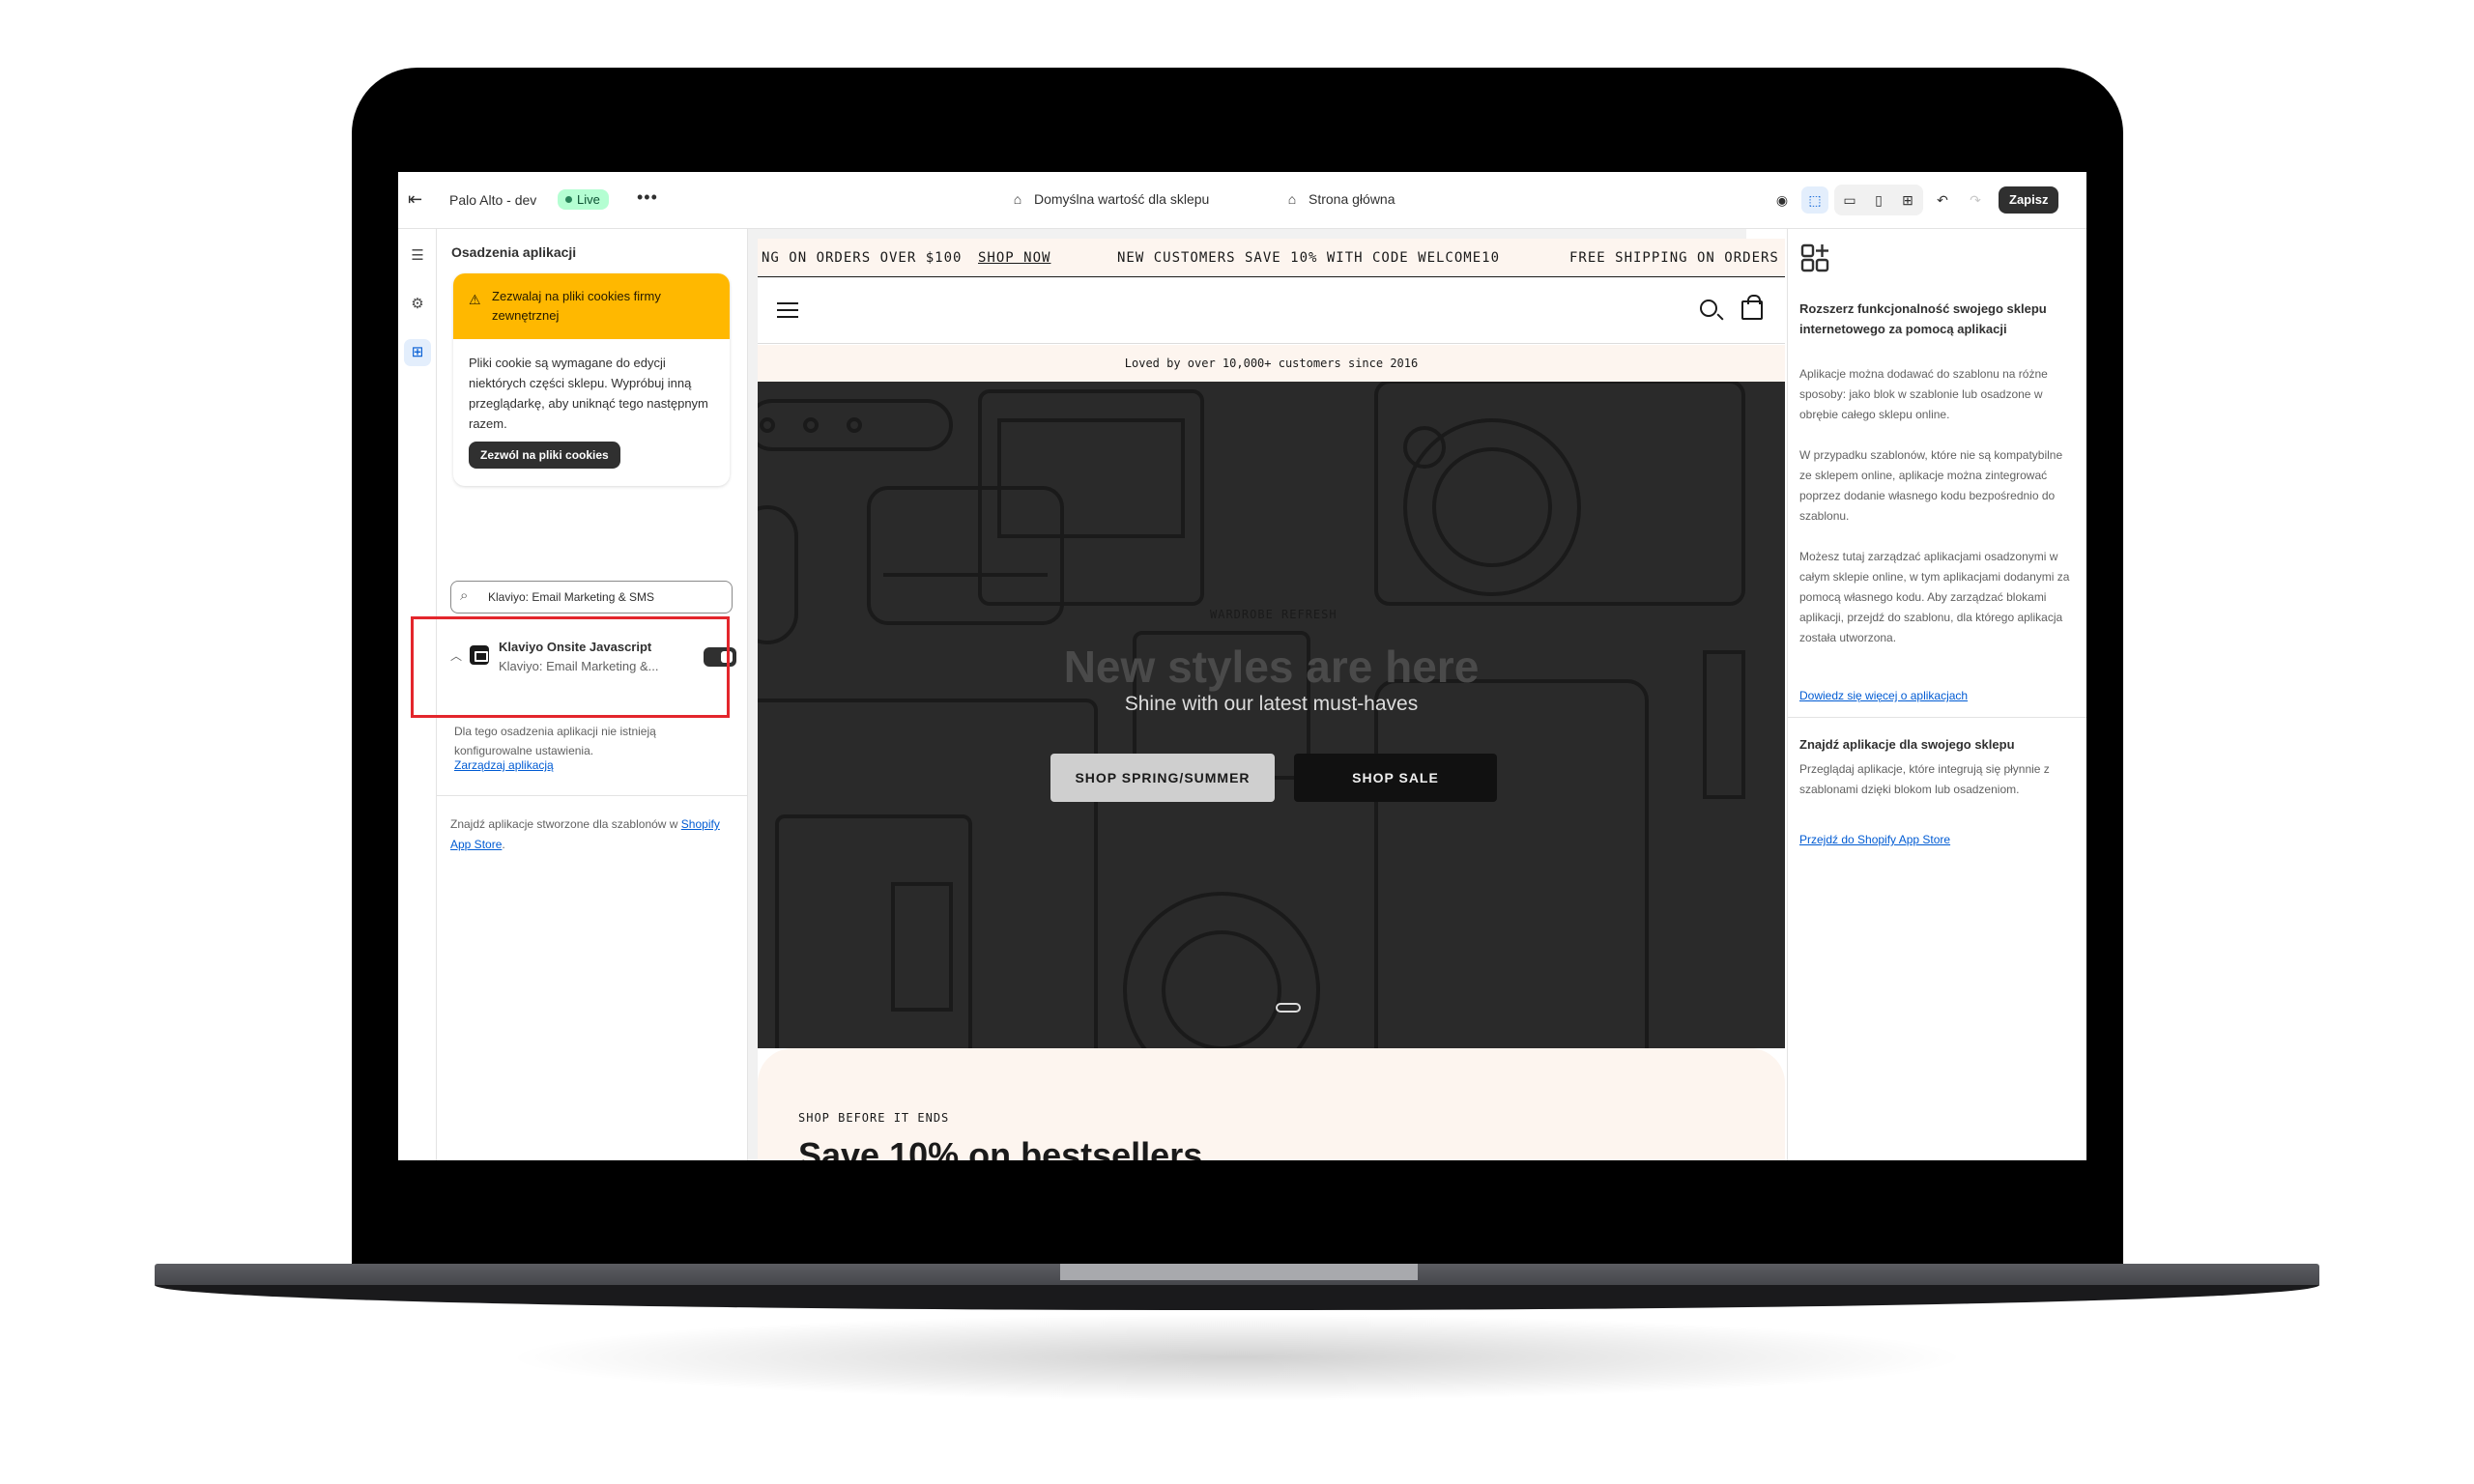 This screenshot has width=2474, height=1484. Describe the element at coordinates (1875, 839) in the screenshot. I see `go-to-app-store-link: Przejdź do Shopify App Store` at that location.